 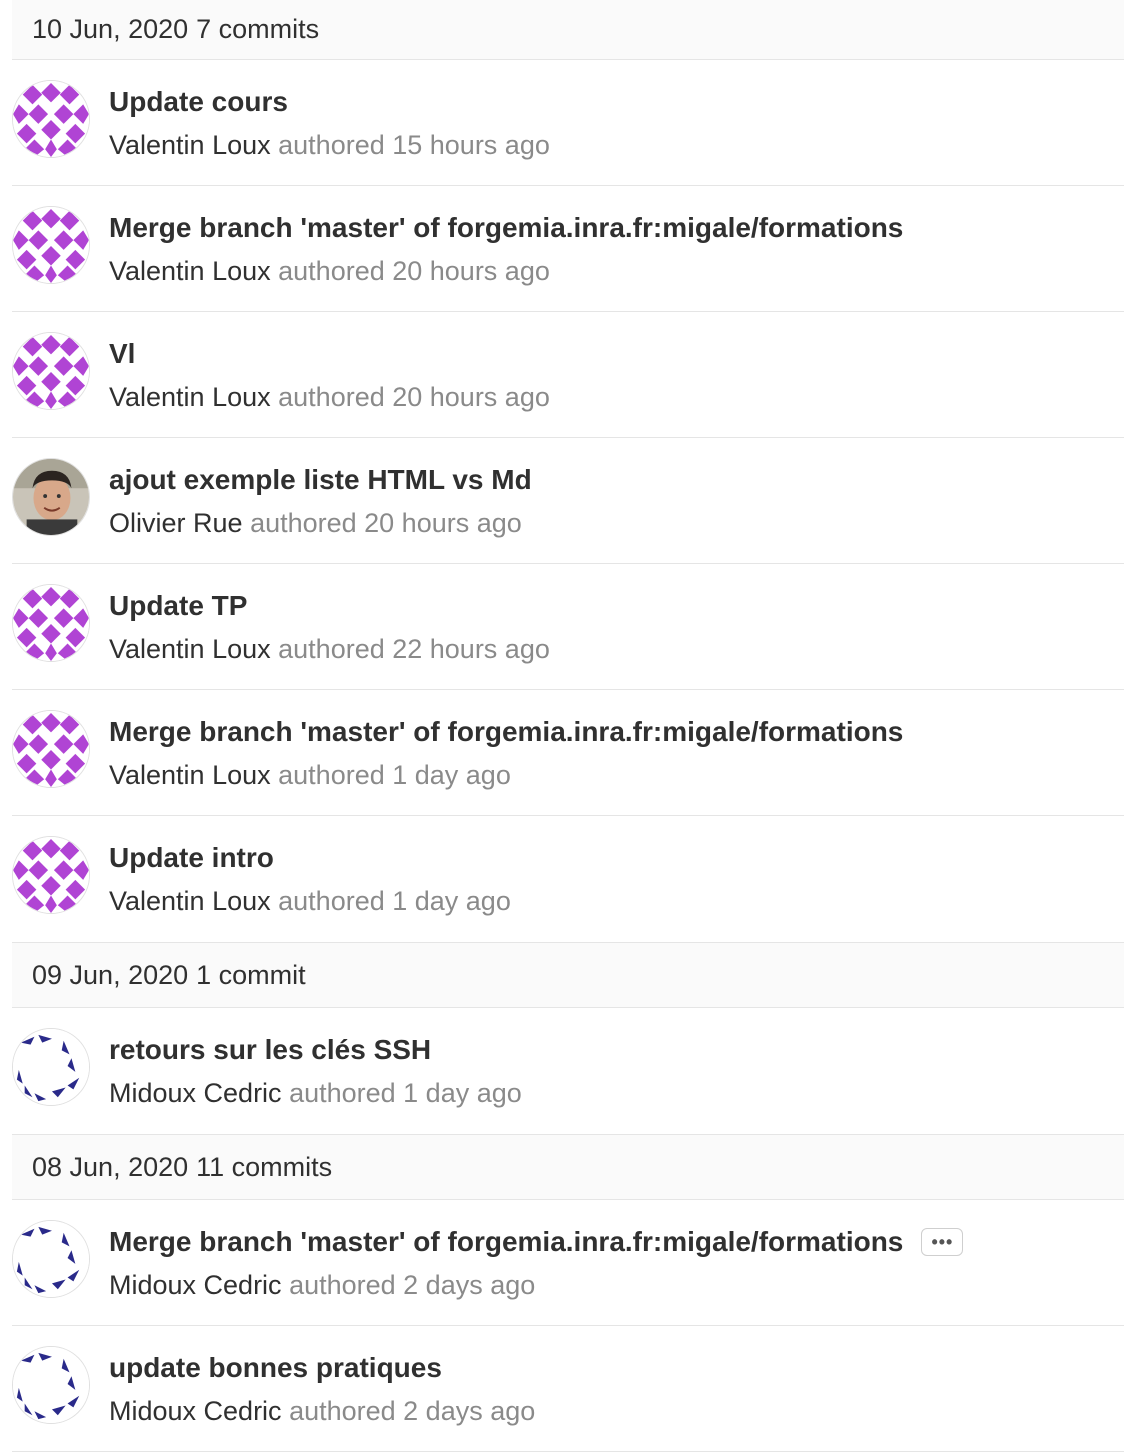 I want to click on commit-meta: Midoux Cedric authored 1 day ago, so click(x=315, y=1093).